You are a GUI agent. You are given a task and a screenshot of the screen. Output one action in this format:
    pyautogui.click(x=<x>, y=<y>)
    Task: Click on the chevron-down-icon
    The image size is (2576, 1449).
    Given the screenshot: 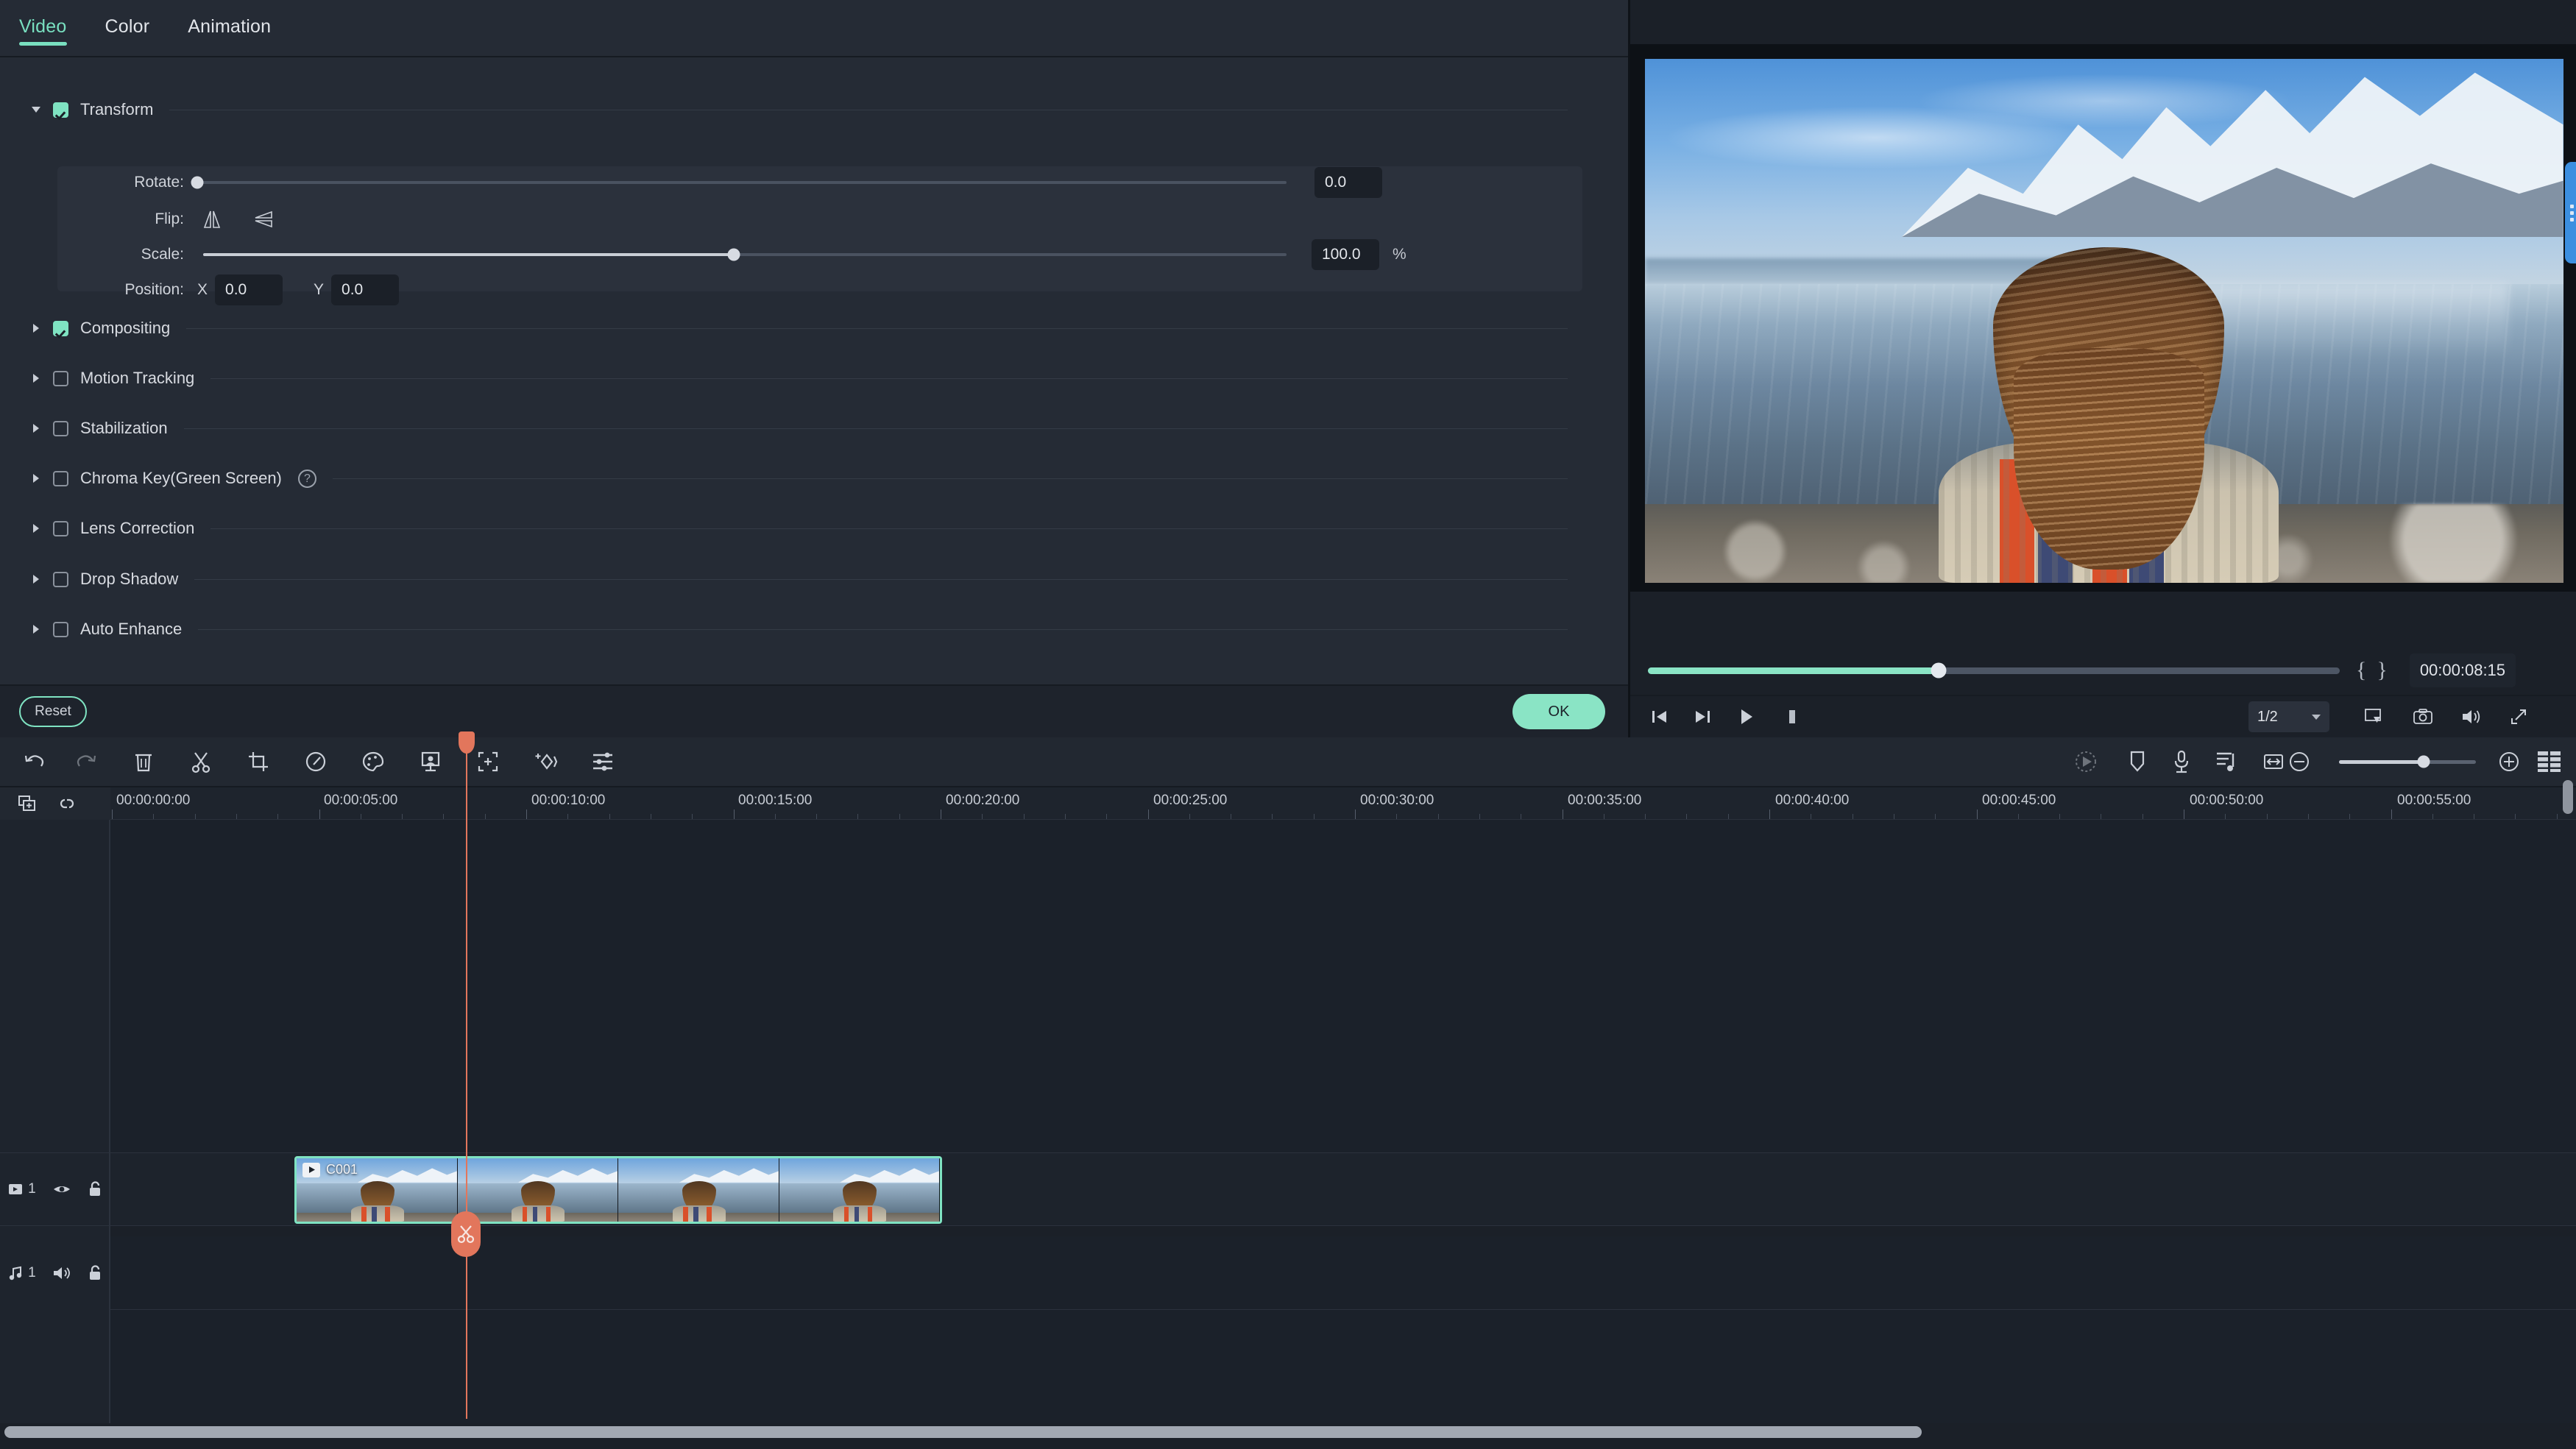 What is the action you would take?
    pyautogui.click(x=36, y=109)
    